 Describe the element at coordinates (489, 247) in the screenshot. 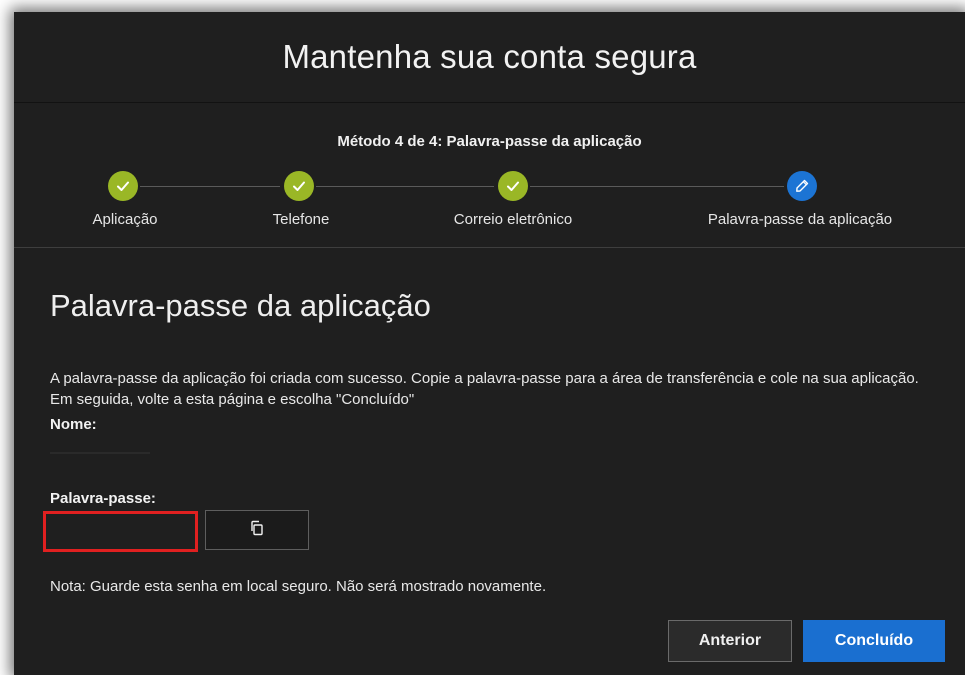

I see `section-divider` at that location.